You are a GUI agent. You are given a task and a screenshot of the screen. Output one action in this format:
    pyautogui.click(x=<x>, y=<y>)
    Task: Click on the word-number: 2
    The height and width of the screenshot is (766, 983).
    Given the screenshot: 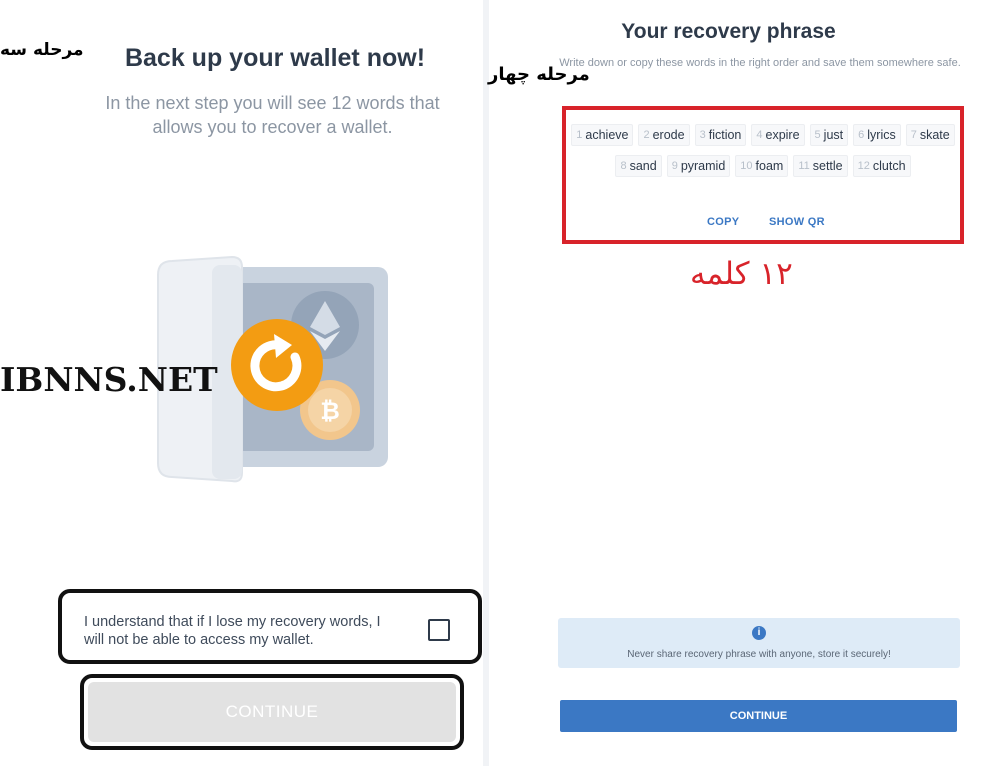 What is the action you would take?
    pyautogui.click(x=646, y=135)
    